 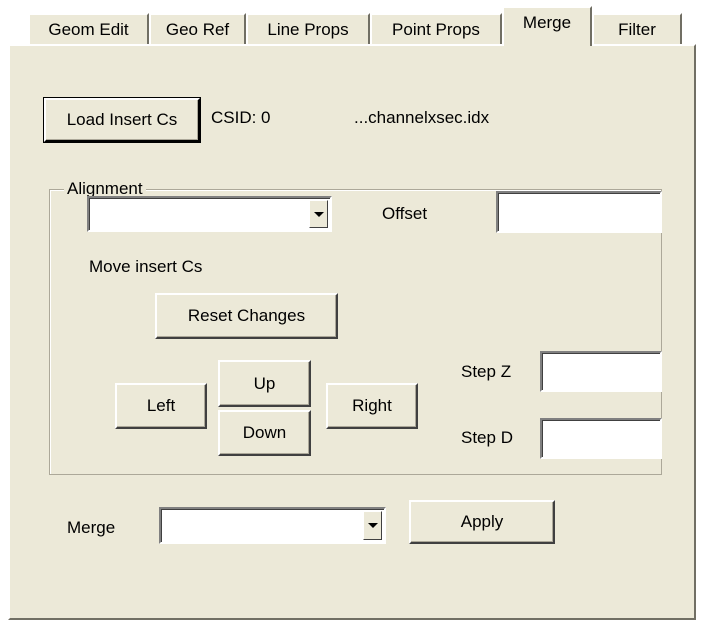 I want to click on tab-label: Filter, so click(x=637, y=29).